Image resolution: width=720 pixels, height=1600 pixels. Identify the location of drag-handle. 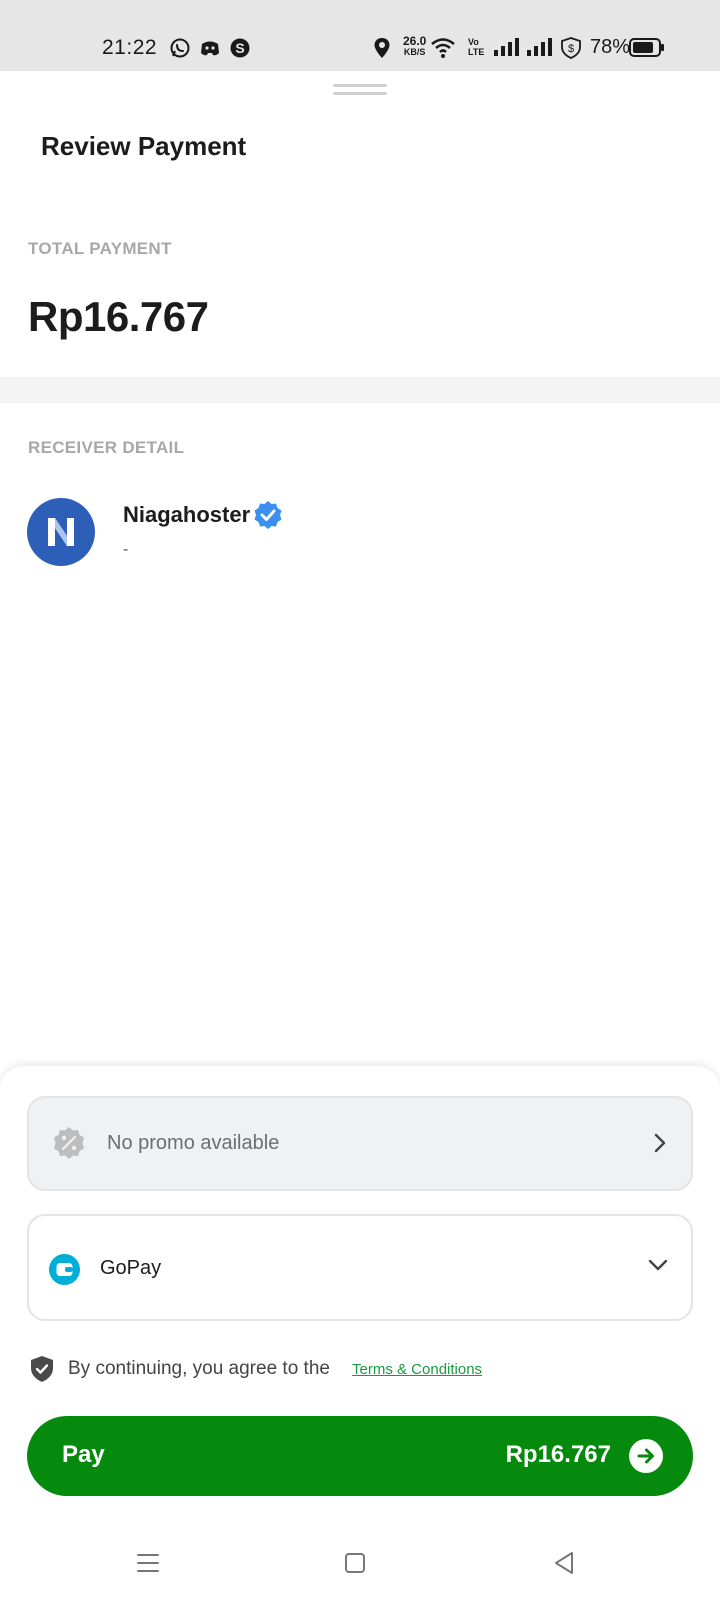
(360, 89).